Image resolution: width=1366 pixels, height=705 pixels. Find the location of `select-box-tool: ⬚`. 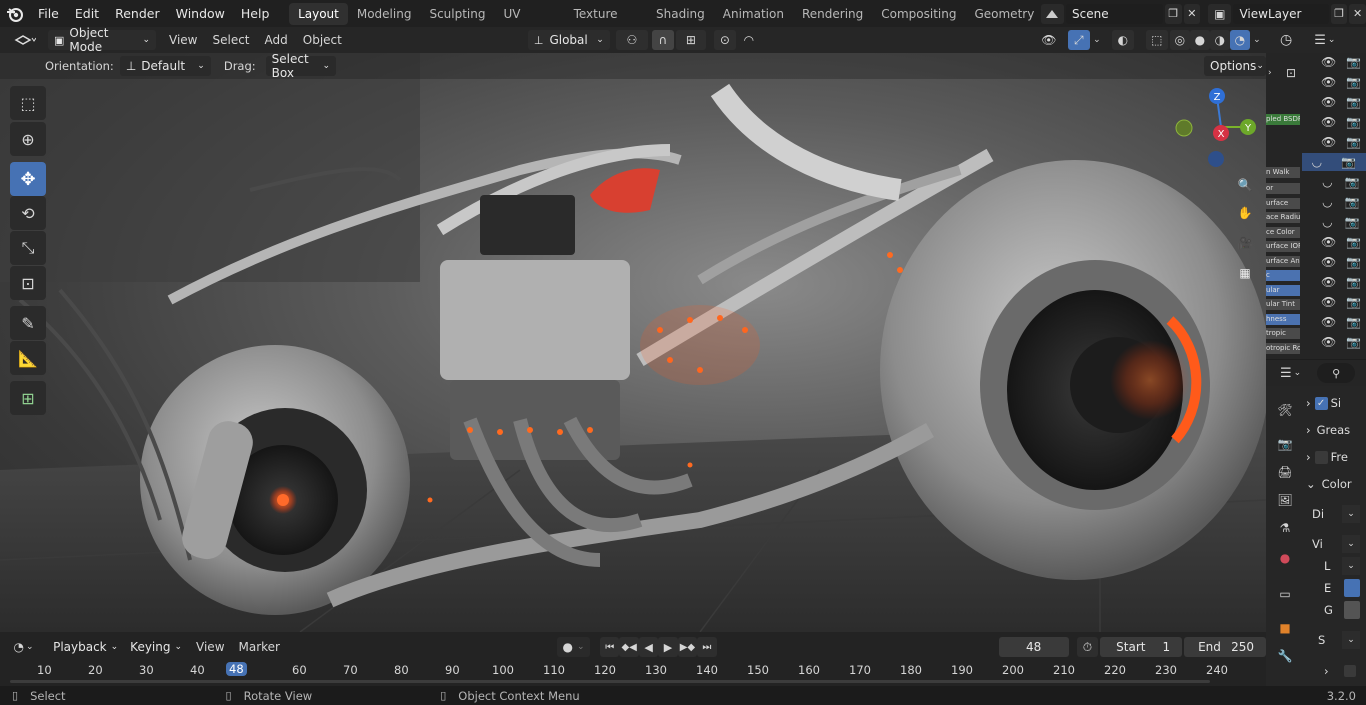

select-box-tool: ⬚ is located at coordinates (28, 103).